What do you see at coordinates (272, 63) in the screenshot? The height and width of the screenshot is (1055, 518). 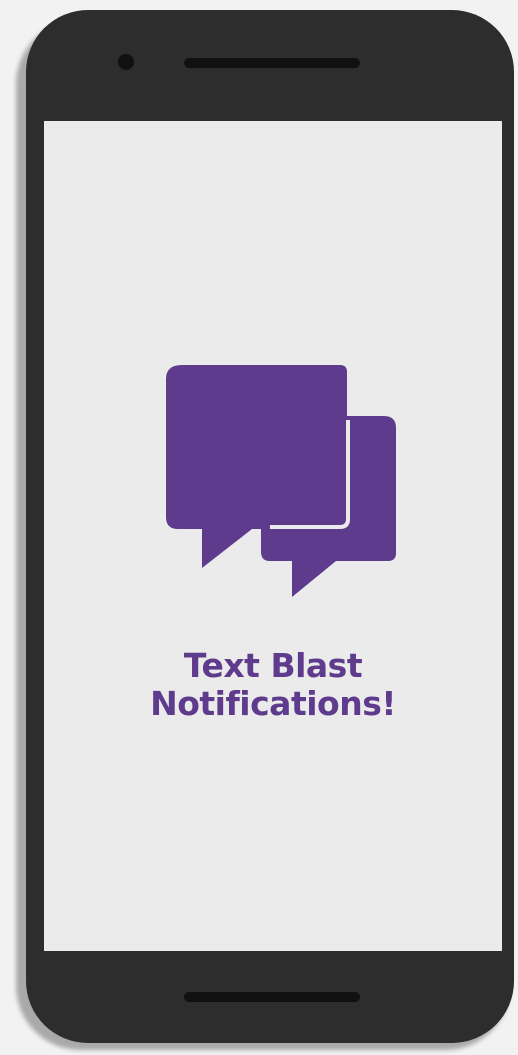 I see `earpiece-speaker` at bounding box center [272, 63].